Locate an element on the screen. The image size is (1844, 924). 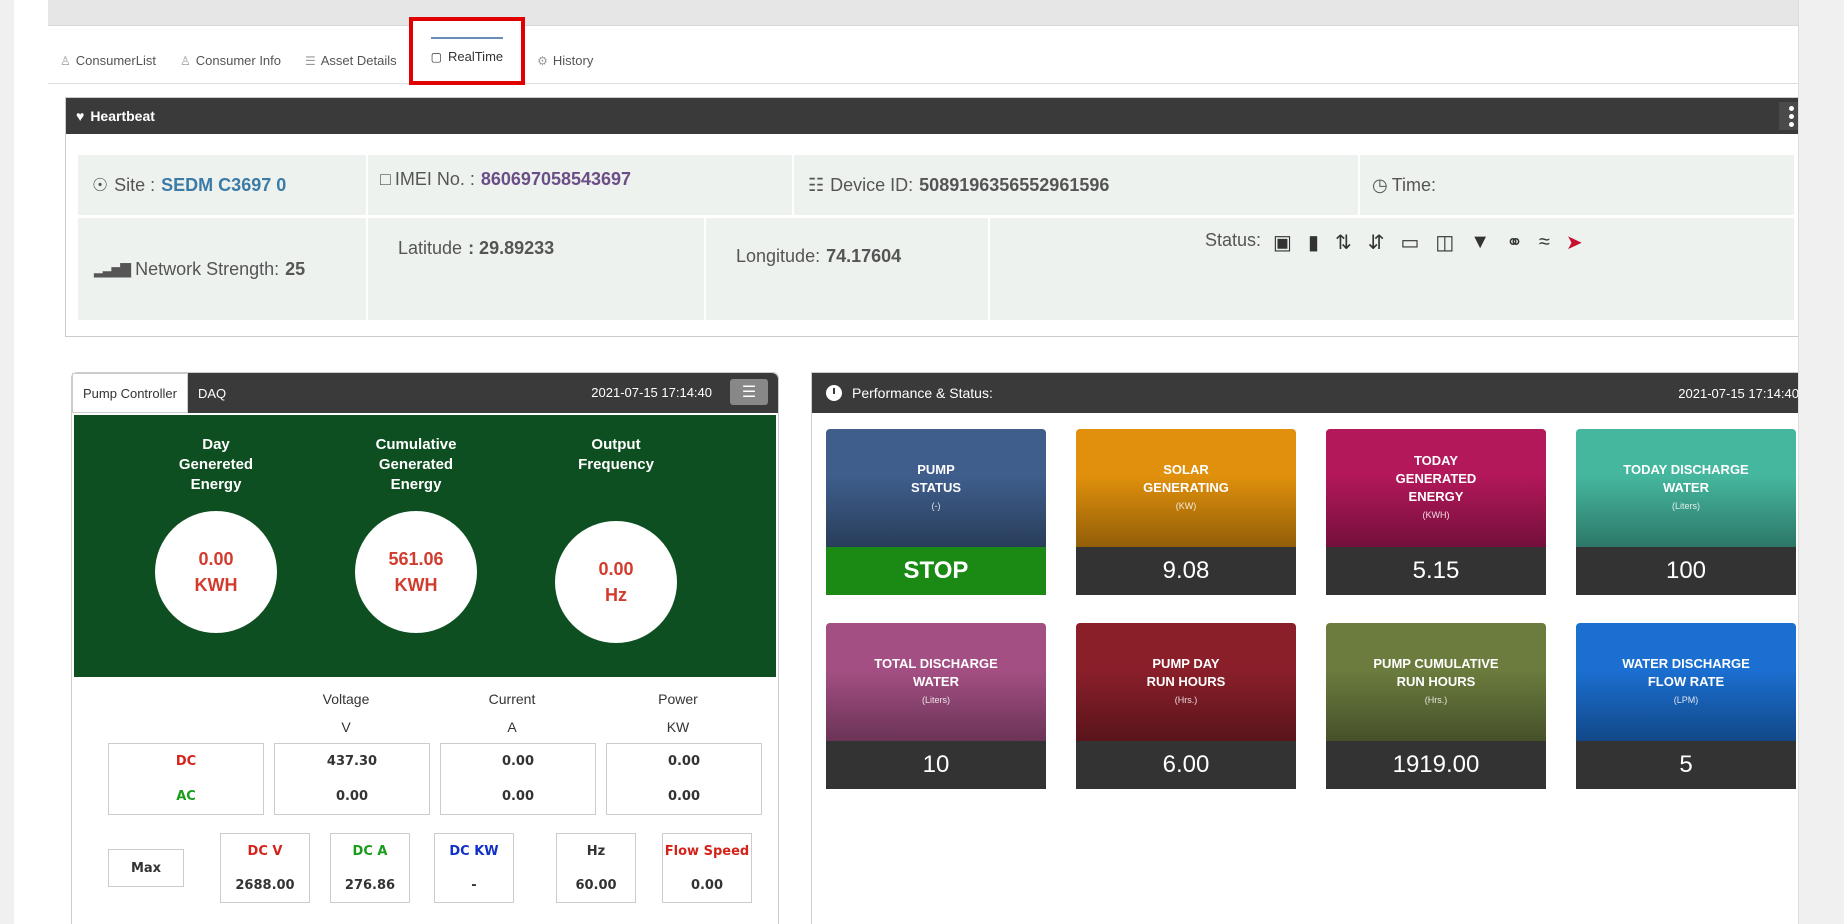
imei-value: 860697058543697 is located at coordinates (556, 179).